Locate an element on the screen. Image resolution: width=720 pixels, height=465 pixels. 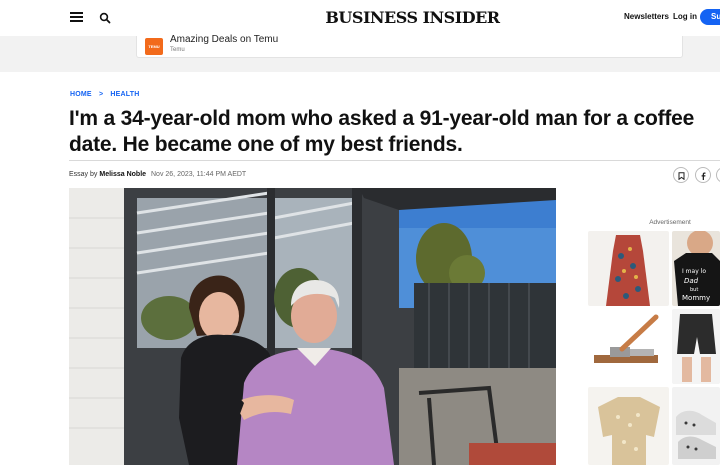
newsletters-link: Newsletters is located at coordinates (646, 16).